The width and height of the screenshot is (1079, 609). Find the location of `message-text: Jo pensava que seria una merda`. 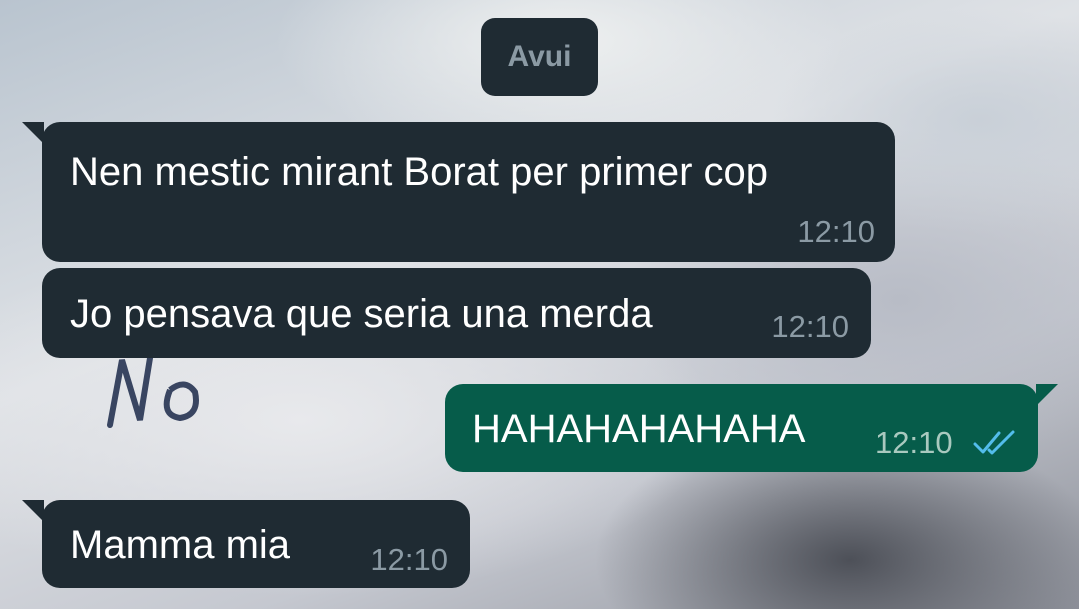

message-text: Jo pensava que seria una merda is located at coordinates (361, 314).